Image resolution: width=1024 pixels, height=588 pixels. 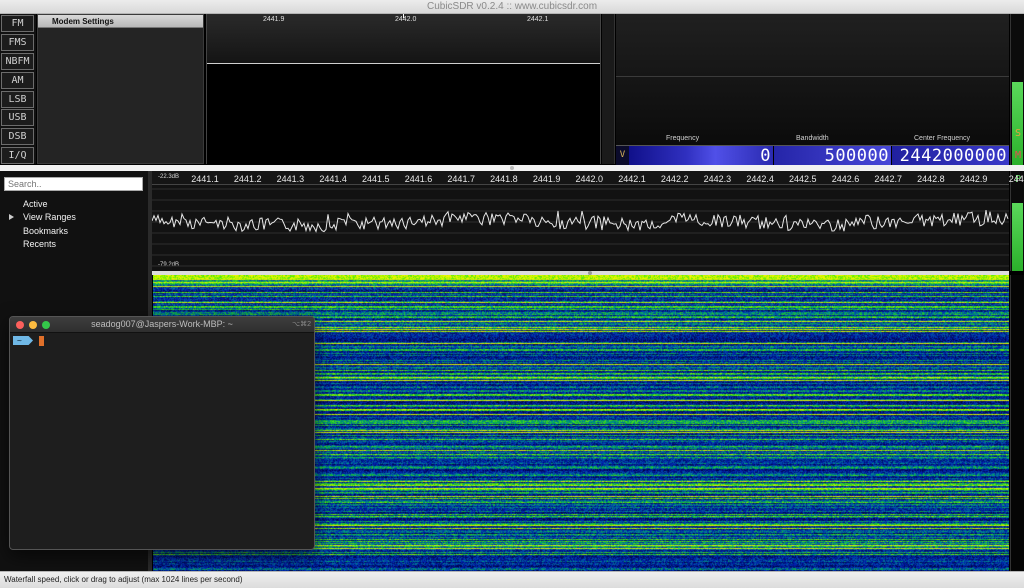 What do you see at coordinates (512, 168) in the screenshot?
I see `splitter-grip` at bounding box center [512, 168].